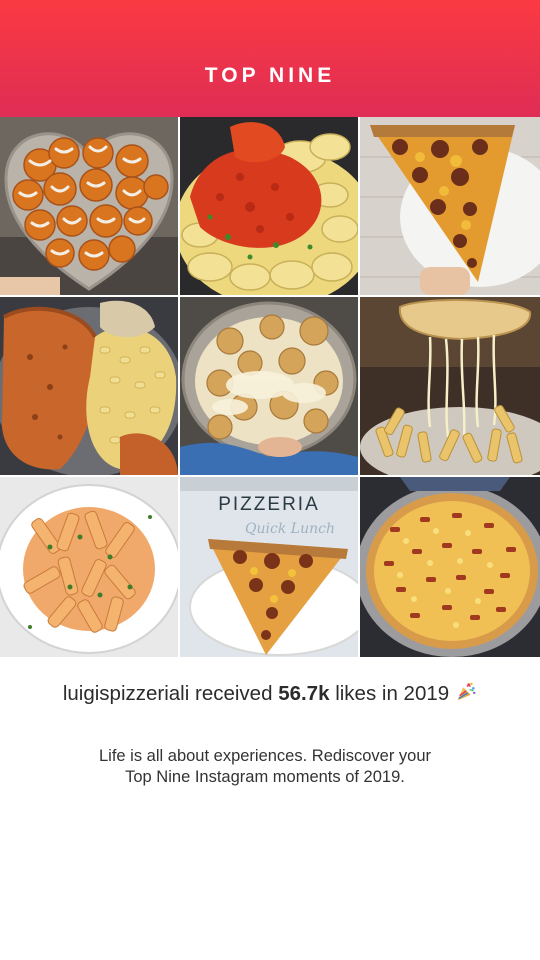 This screenshot has height=960, width=540. What do you see at coordinates (270, 75) in the screenshot?
I see `page-title: TOP NINE` at bounding box center [270, 75].